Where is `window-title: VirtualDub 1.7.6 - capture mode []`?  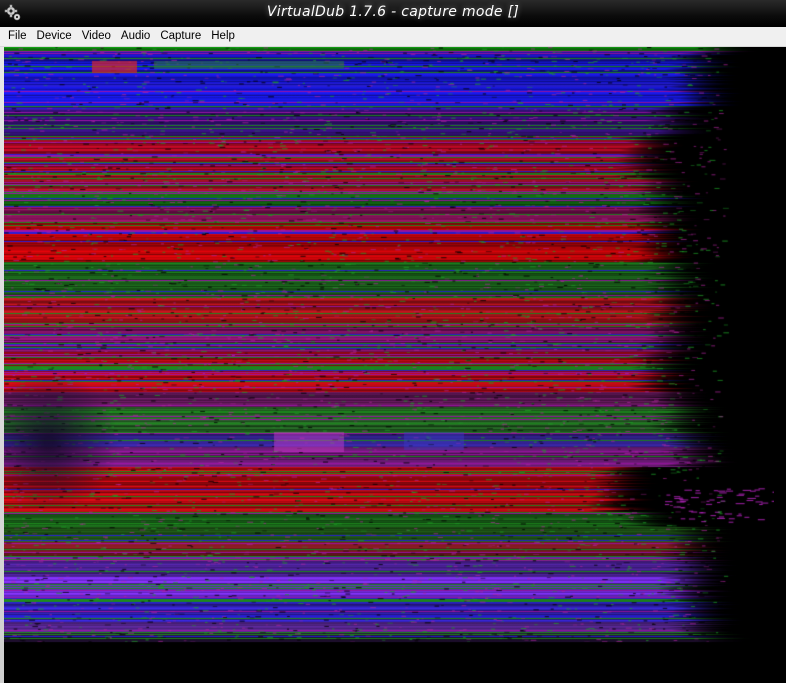 window-title: VirtualDub 1.7.6 - capture mode [] is located at coordinates (393, 12).